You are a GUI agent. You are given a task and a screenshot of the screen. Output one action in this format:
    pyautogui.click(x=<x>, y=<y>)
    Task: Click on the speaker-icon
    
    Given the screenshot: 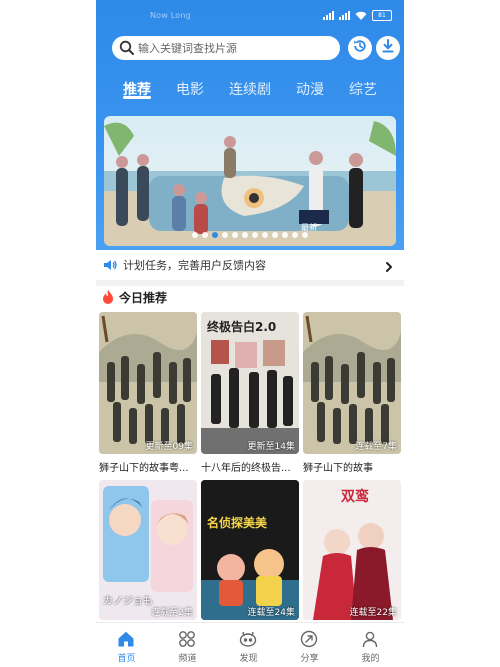 What is the action you would take?
    pyautogui.click(x=110, y=267)
    